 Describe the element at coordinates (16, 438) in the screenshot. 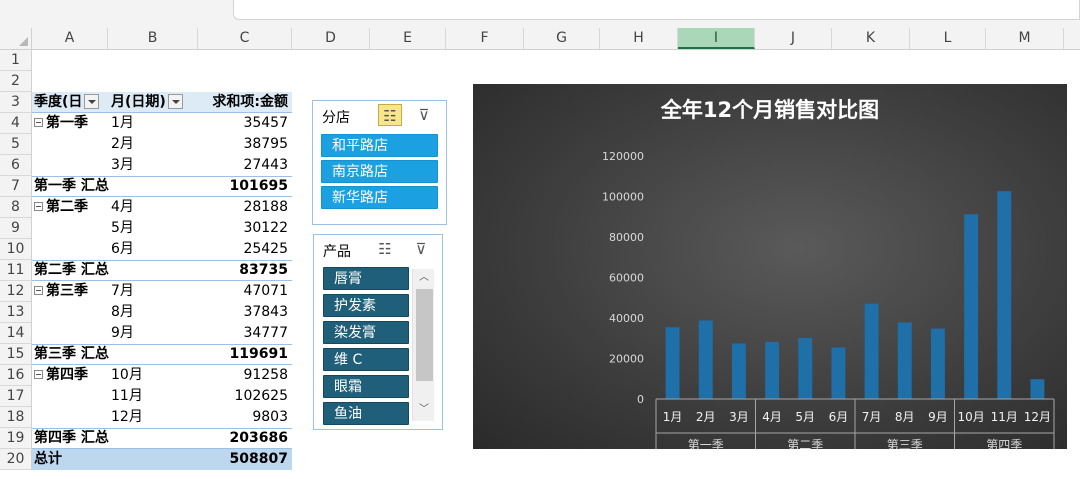

I see `row-header-19: 19` at that location.